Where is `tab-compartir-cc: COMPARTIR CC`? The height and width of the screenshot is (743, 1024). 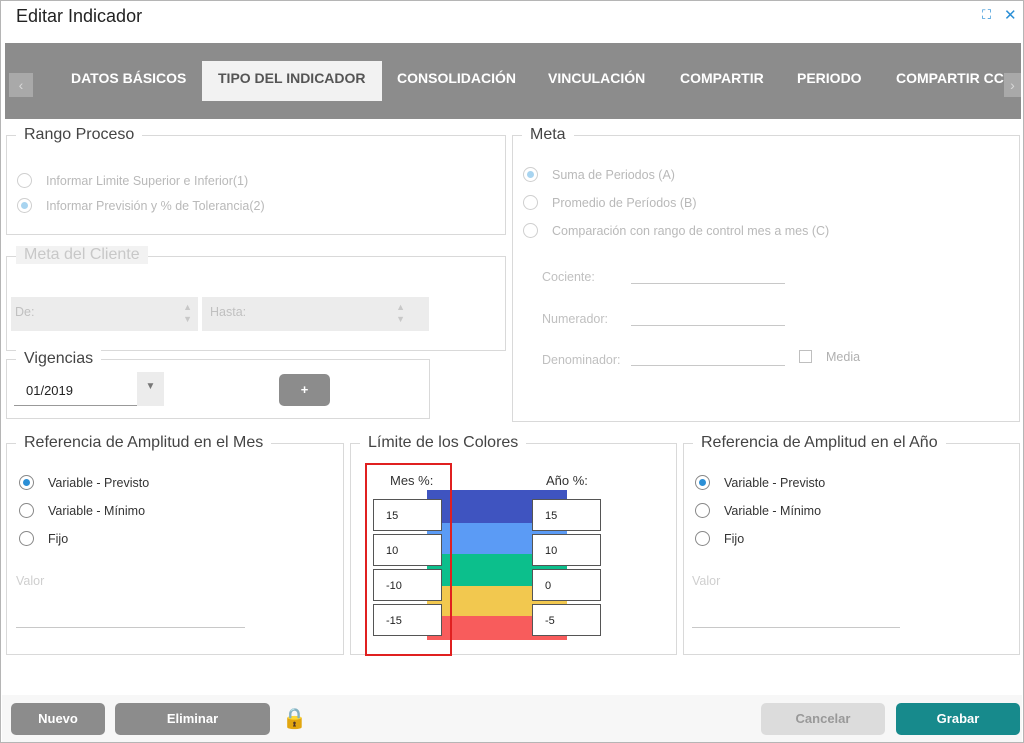
tab-compartir-cc: COMPARTIR CC is located at coordinates (950, 78).